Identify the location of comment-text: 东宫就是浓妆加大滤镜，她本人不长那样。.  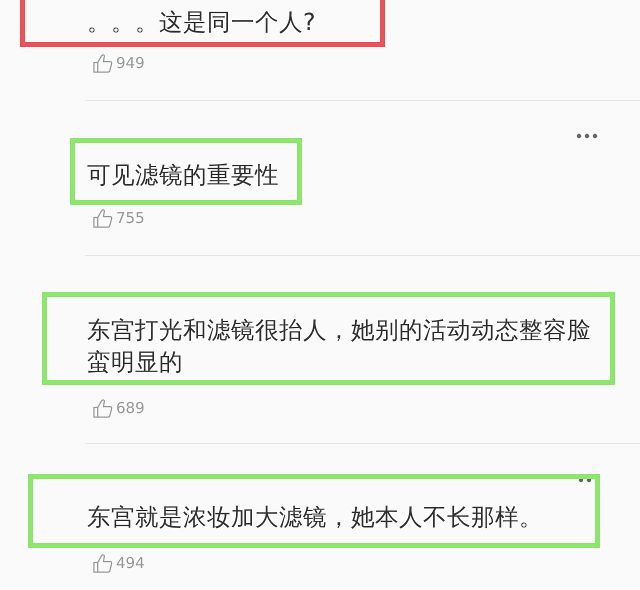
(315, 517).